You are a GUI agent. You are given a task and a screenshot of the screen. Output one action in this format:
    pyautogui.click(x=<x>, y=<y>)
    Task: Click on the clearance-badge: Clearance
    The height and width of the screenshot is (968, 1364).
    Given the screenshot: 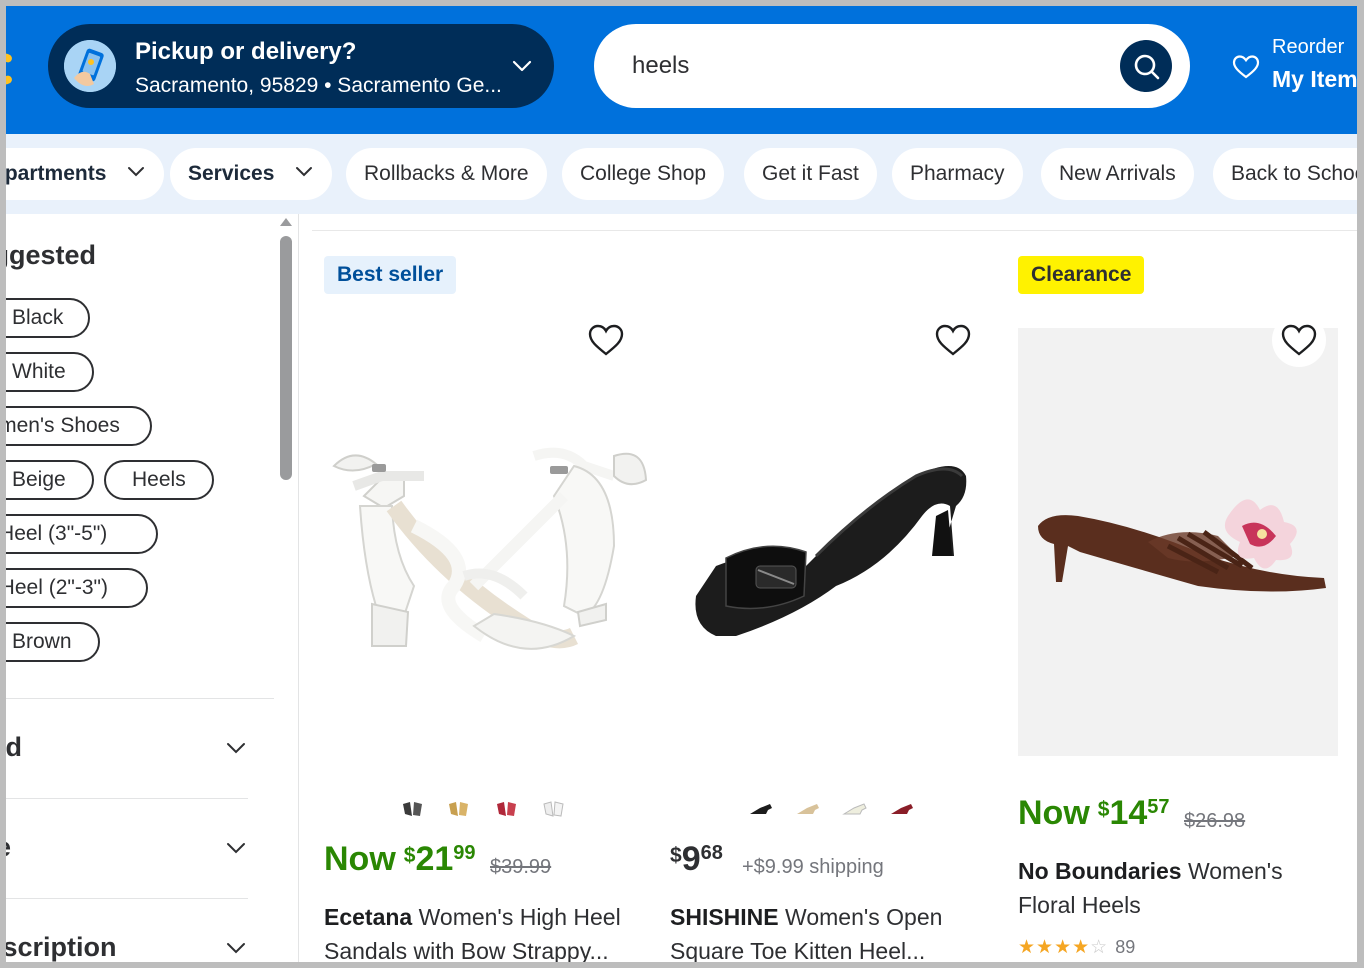 What is the action you would take?
    pyautogui.click(x=1081, y=275)
    